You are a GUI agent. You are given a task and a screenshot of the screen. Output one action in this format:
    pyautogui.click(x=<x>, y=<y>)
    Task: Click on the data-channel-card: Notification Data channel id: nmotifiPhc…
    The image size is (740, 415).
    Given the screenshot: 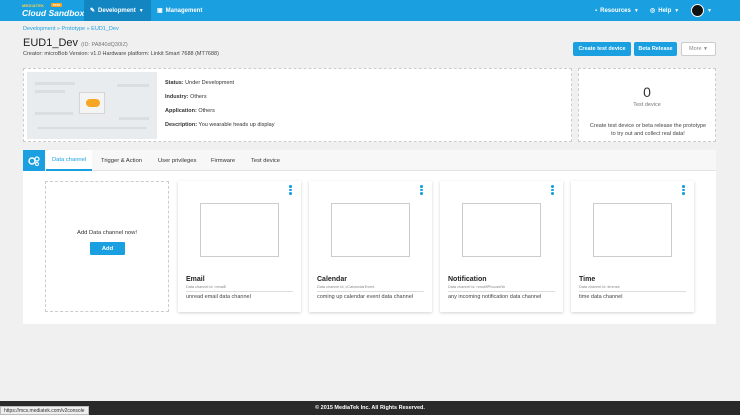 What is the action you would take?
    pyautogui.click(x=501, y=246)
    